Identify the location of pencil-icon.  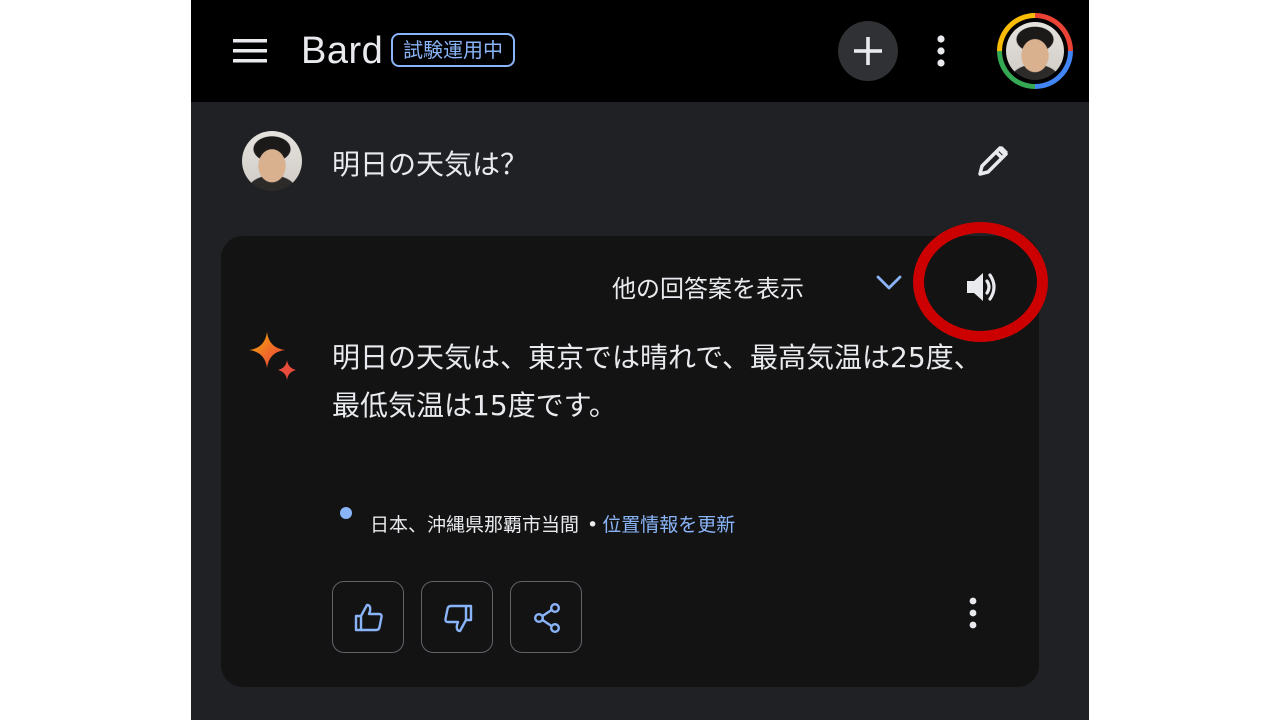
(993, 161).